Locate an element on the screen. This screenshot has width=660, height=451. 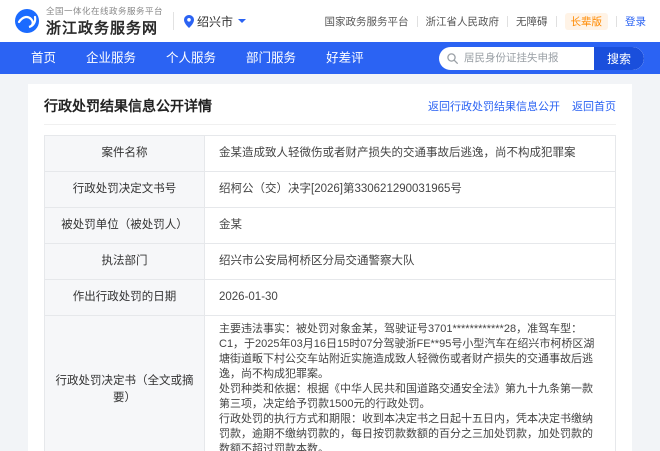
row-value-case-name: 金某造成致人轻微伤或者财产损失的交通事故后逃逸，尚不构成犯罪案 is located at coordinates (397, 153).